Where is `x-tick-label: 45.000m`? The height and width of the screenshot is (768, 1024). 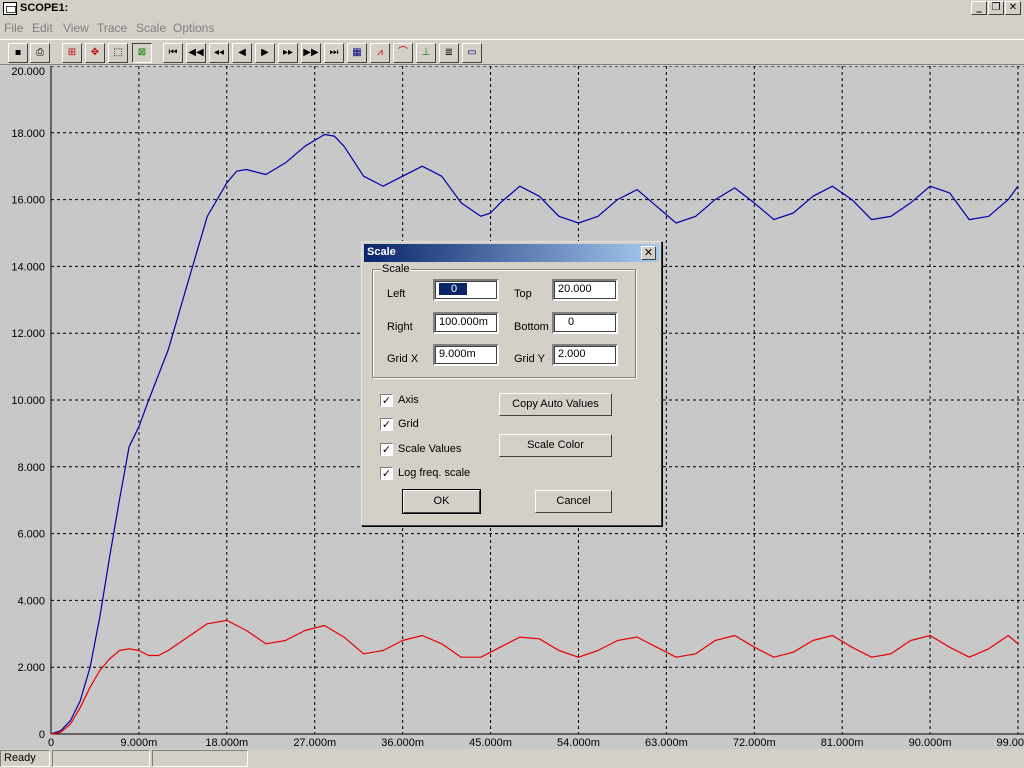 x-tick-label: 45.000m is located at coordinates (490, 743).